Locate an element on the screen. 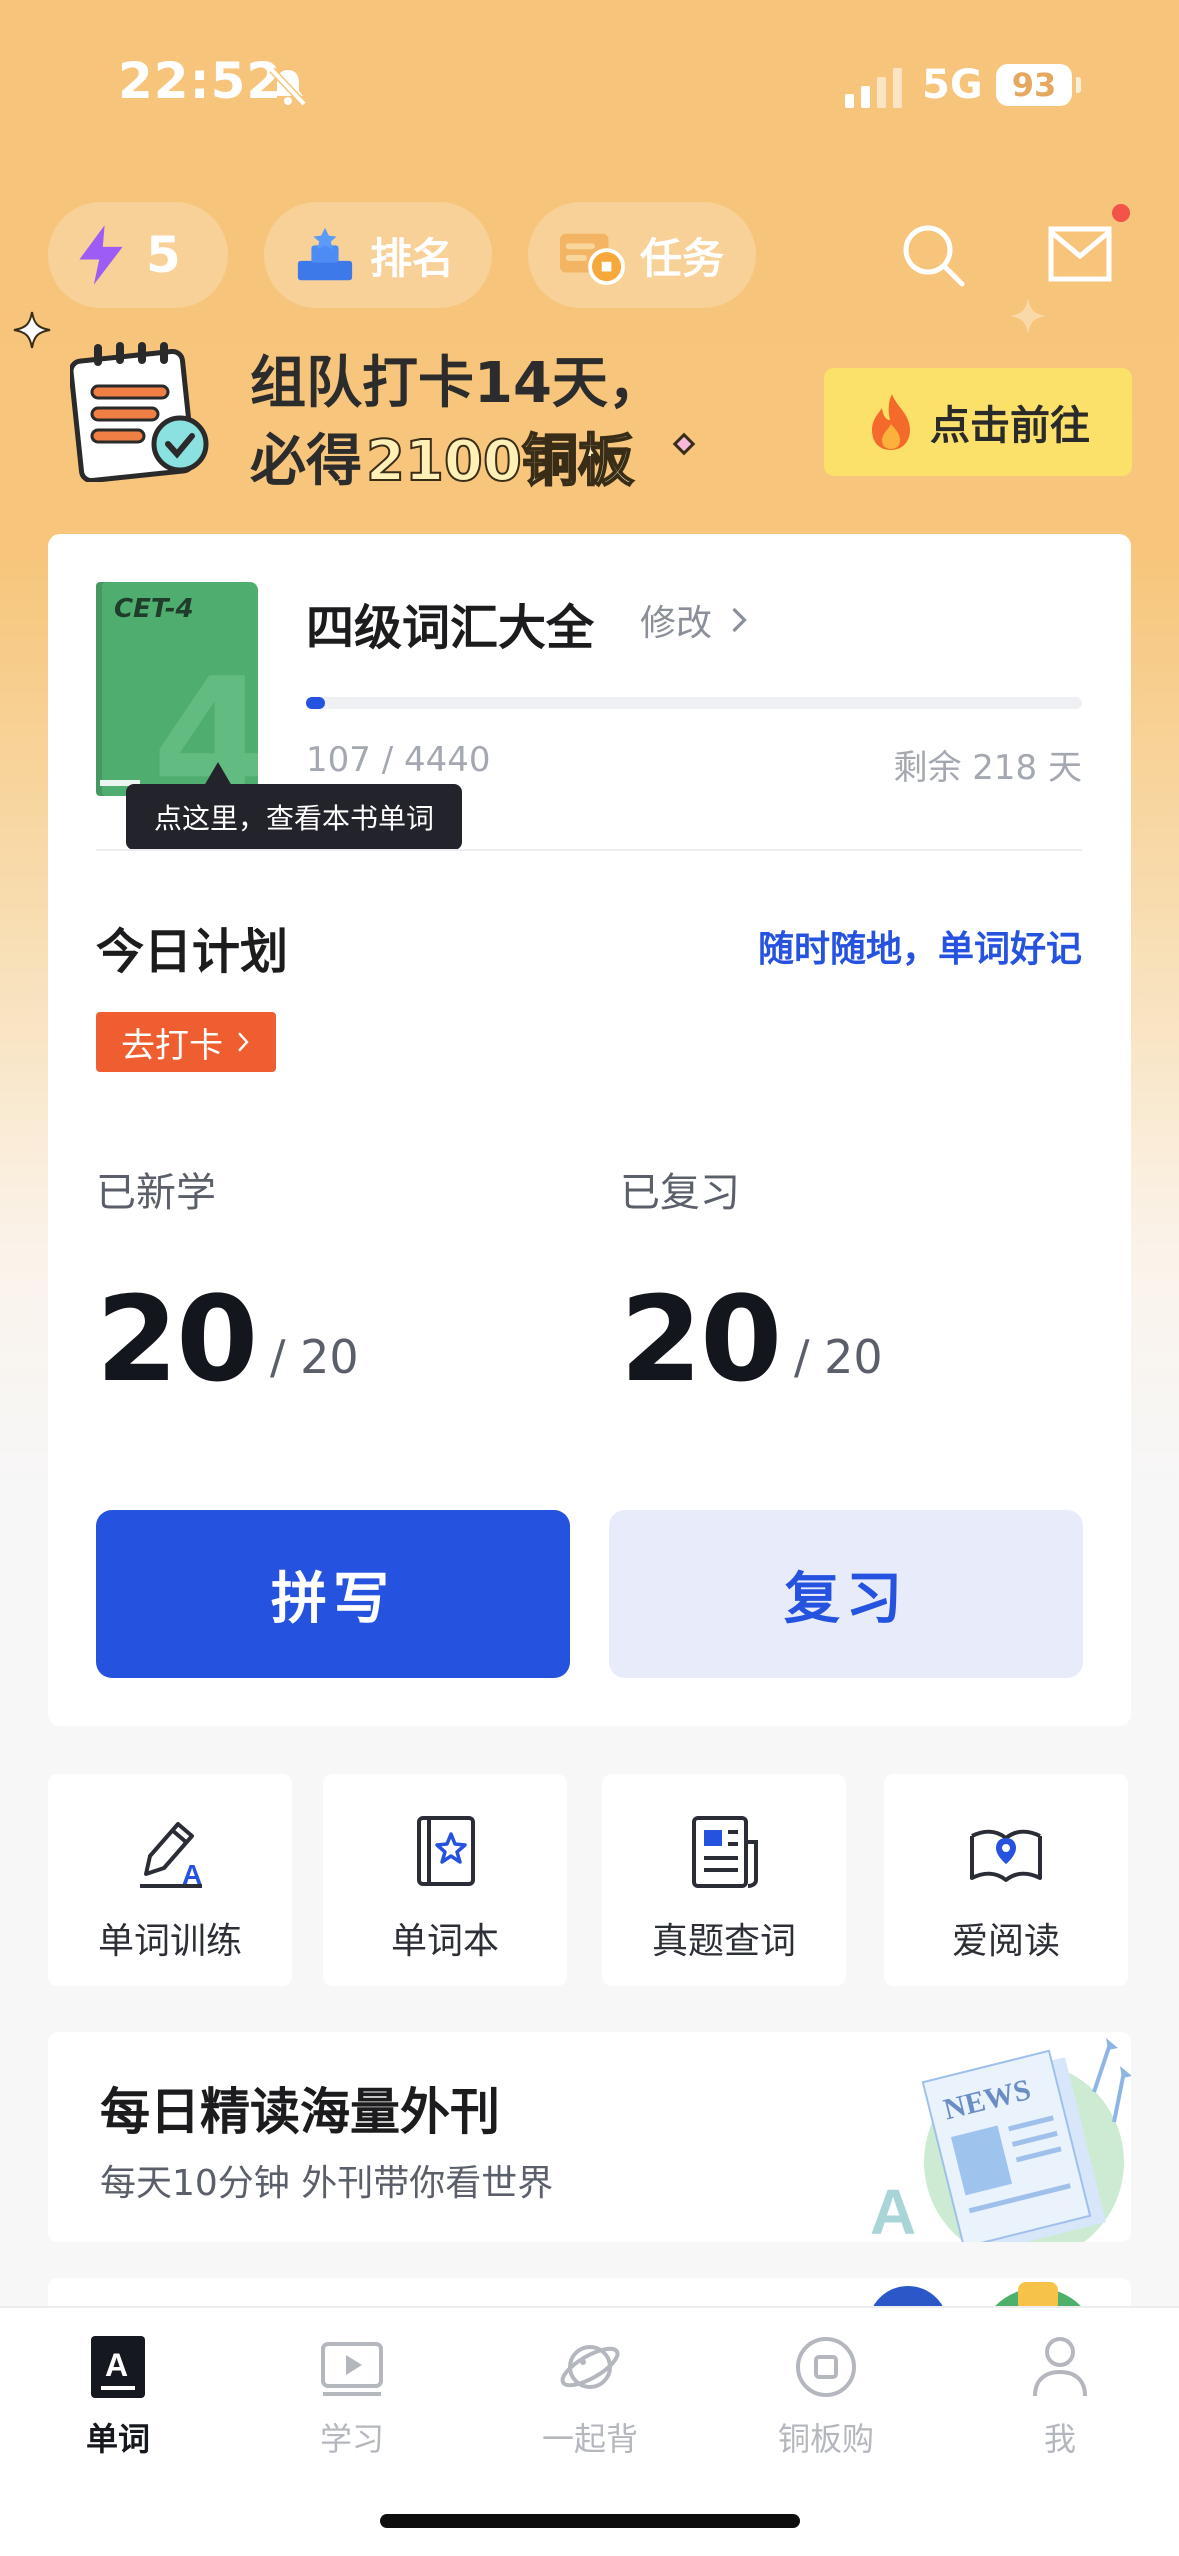 The width and height of the screenshot is (1179, 2556). battery-tip is located at coordinates (1078, 85).